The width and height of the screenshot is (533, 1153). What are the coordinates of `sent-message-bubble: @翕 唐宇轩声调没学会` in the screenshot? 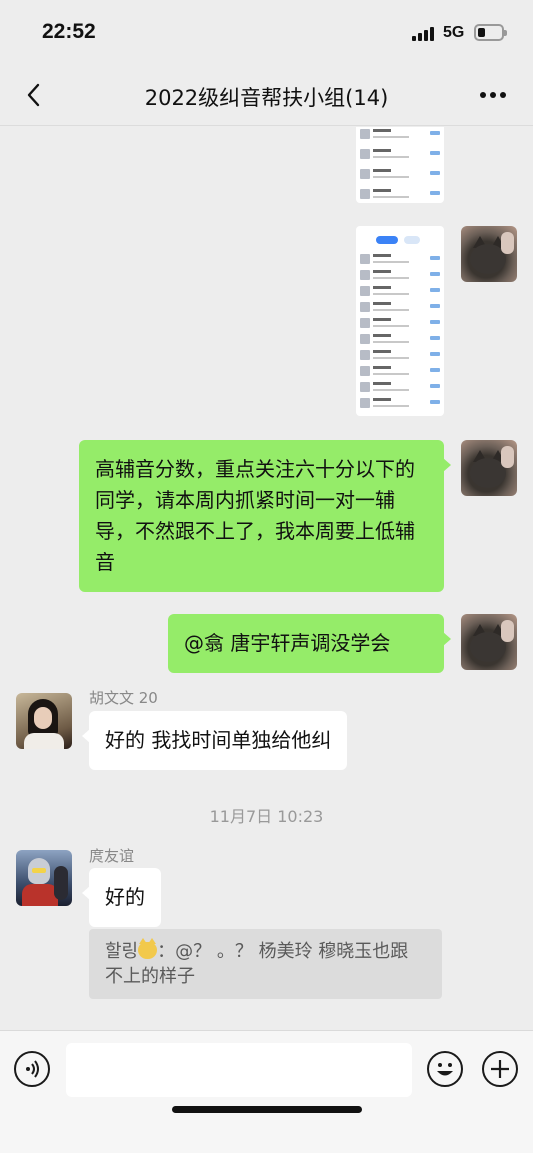 It's located at (309, 643).